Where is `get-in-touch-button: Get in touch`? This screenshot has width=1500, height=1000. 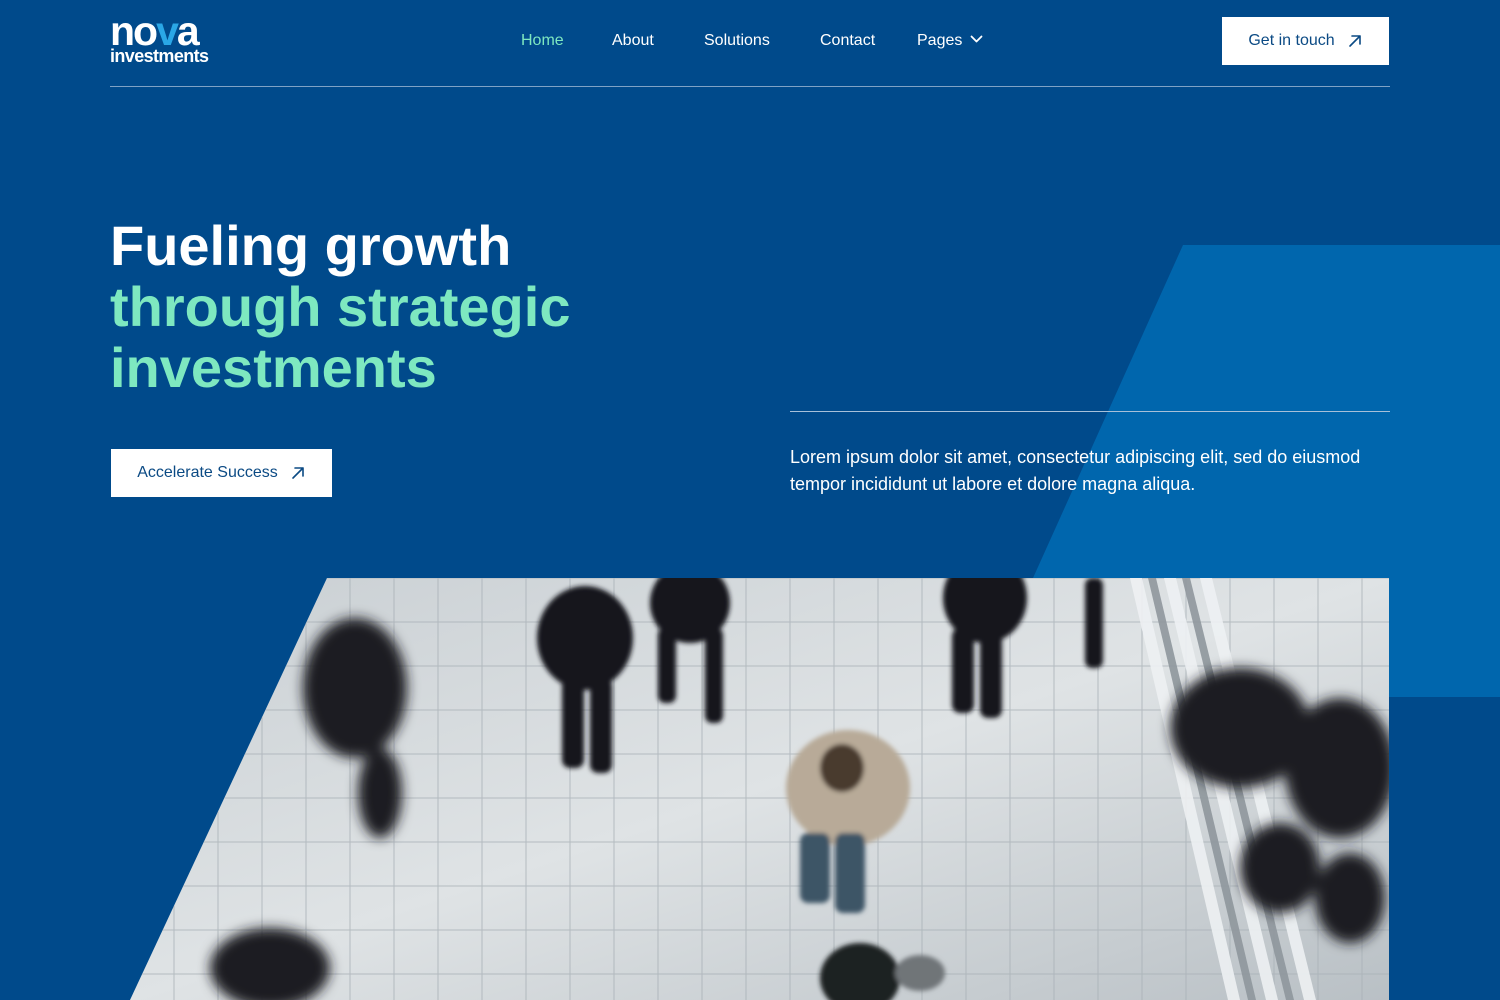 get-in-touch-button: Get in touch is located at coordinates (1305, 41).